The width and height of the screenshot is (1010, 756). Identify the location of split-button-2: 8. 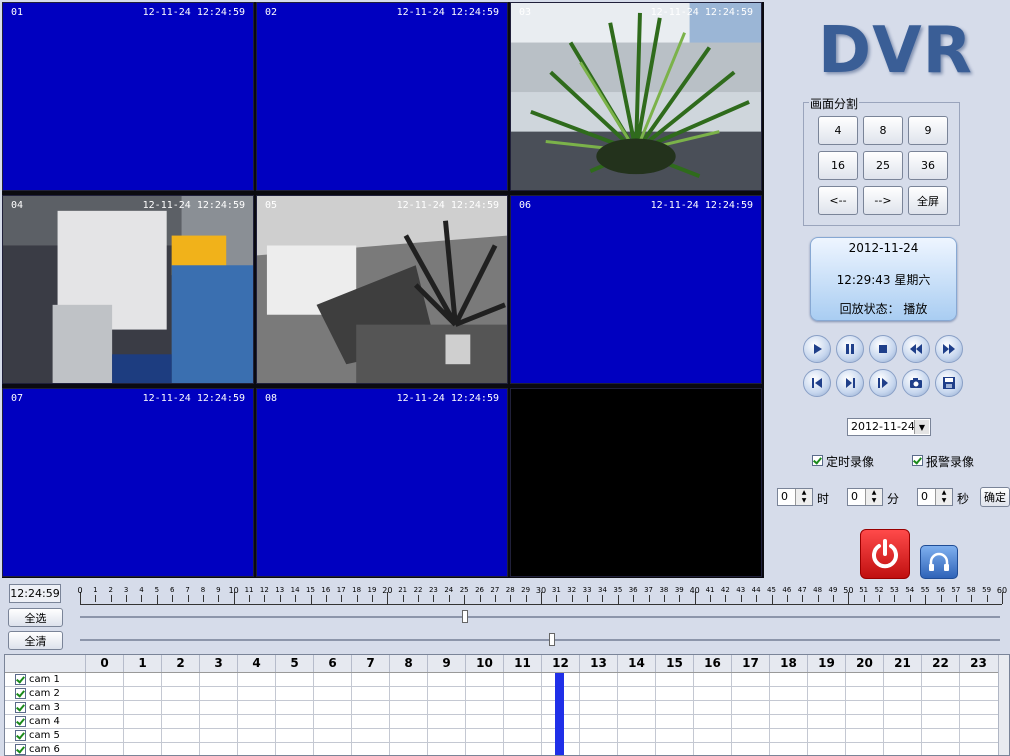
(883, 130).